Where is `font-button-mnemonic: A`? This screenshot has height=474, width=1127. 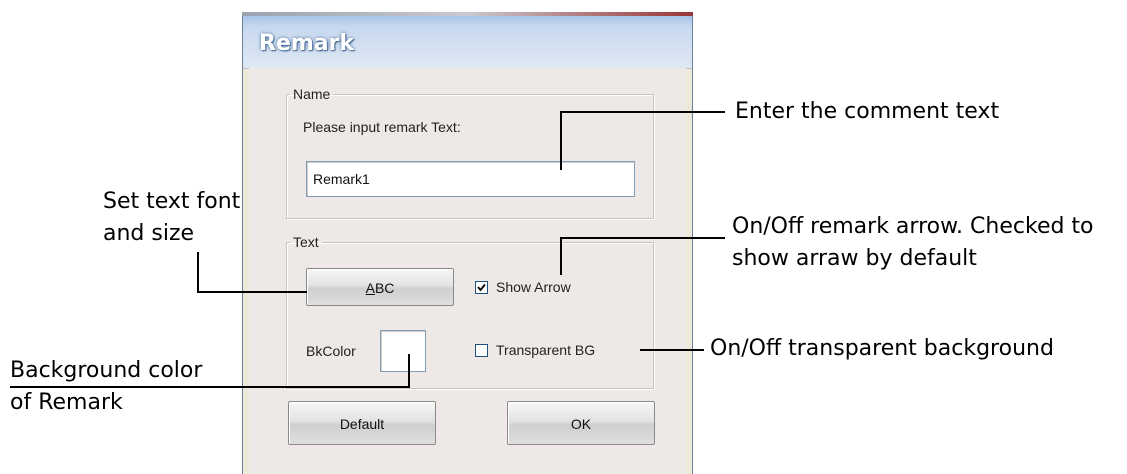
font-button-mnemonic: A is located at coordinates (370, 288).